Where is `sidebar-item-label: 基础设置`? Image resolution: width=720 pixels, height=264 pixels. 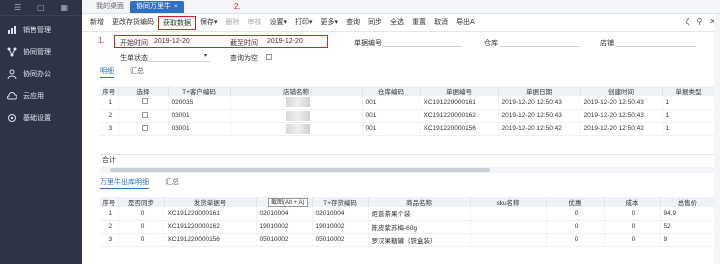
sidebar-item-label: 基础设置 is located at coordinates (37, 118).